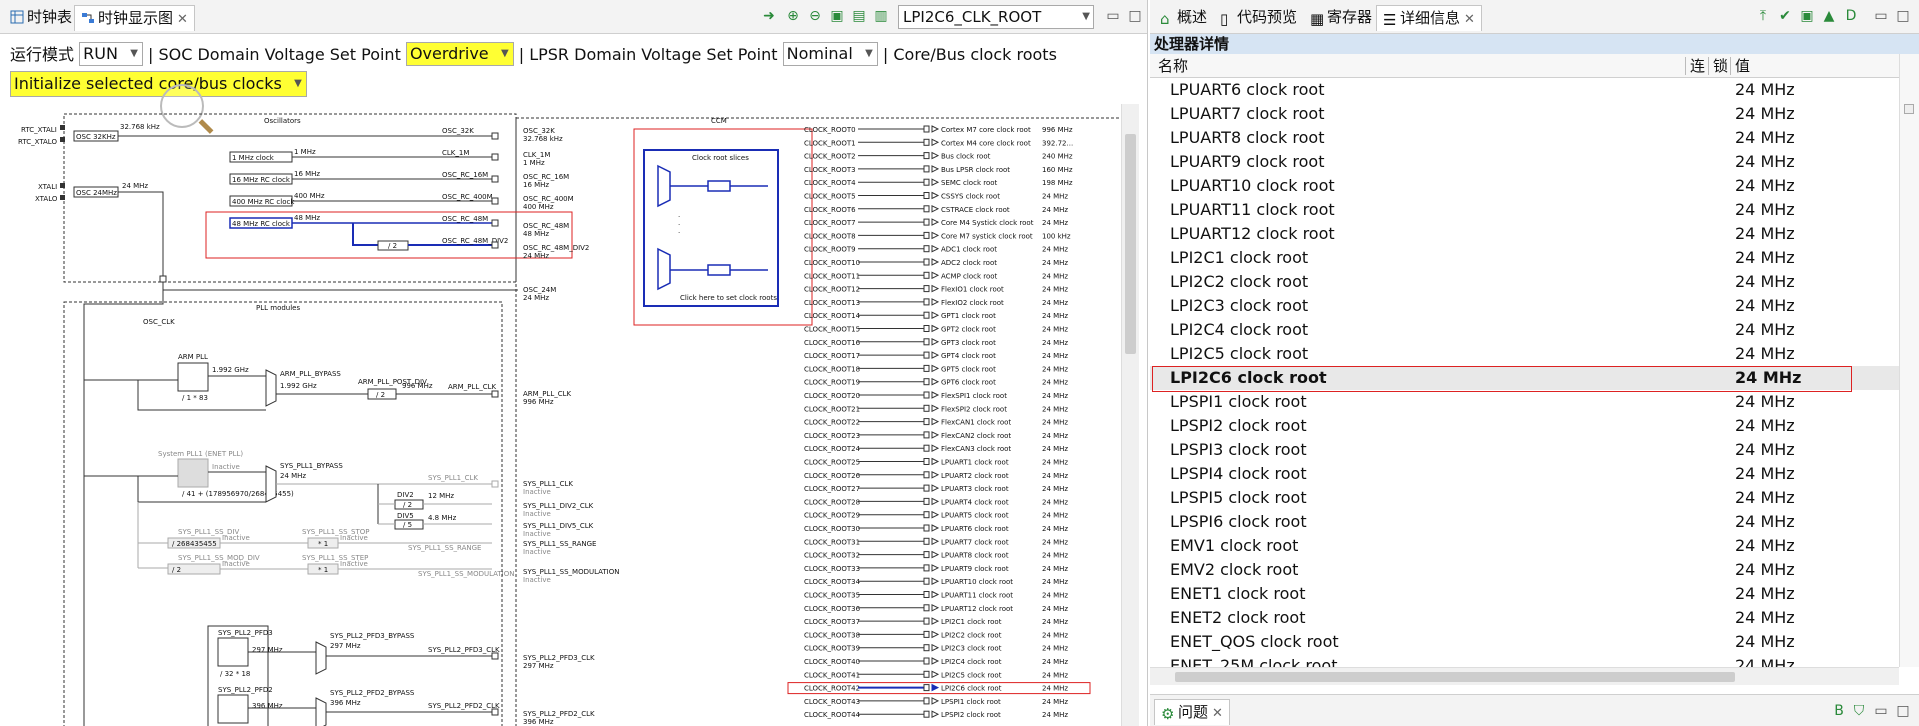  I want to click on table-row: LPUART9 clock root 24 MHz, so click(1524, 162).